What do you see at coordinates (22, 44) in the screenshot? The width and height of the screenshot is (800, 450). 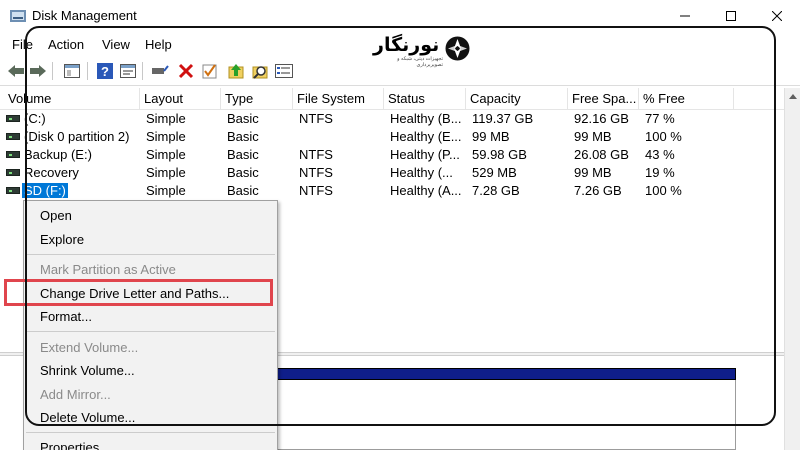 I see `menu-file: File` at bounding box center [22, 44].